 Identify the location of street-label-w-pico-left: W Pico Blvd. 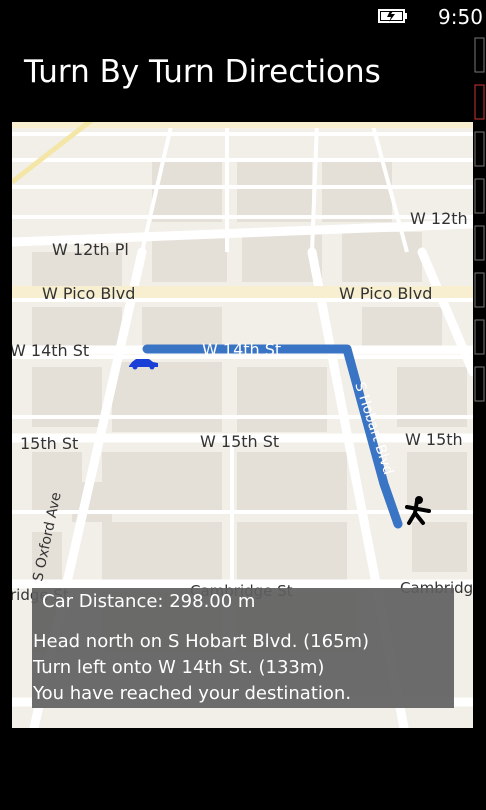
(88, 293).